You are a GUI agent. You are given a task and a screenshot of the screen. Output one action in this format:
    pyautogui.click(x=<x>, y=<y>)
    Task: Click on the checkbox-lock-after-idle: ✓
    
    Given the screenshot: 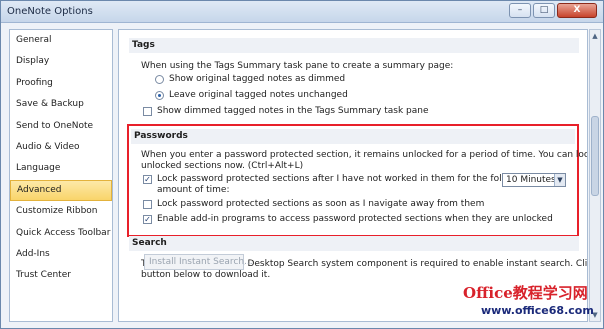 What is the action you would take?
    pyautogui.click(x=147, y=179)
    